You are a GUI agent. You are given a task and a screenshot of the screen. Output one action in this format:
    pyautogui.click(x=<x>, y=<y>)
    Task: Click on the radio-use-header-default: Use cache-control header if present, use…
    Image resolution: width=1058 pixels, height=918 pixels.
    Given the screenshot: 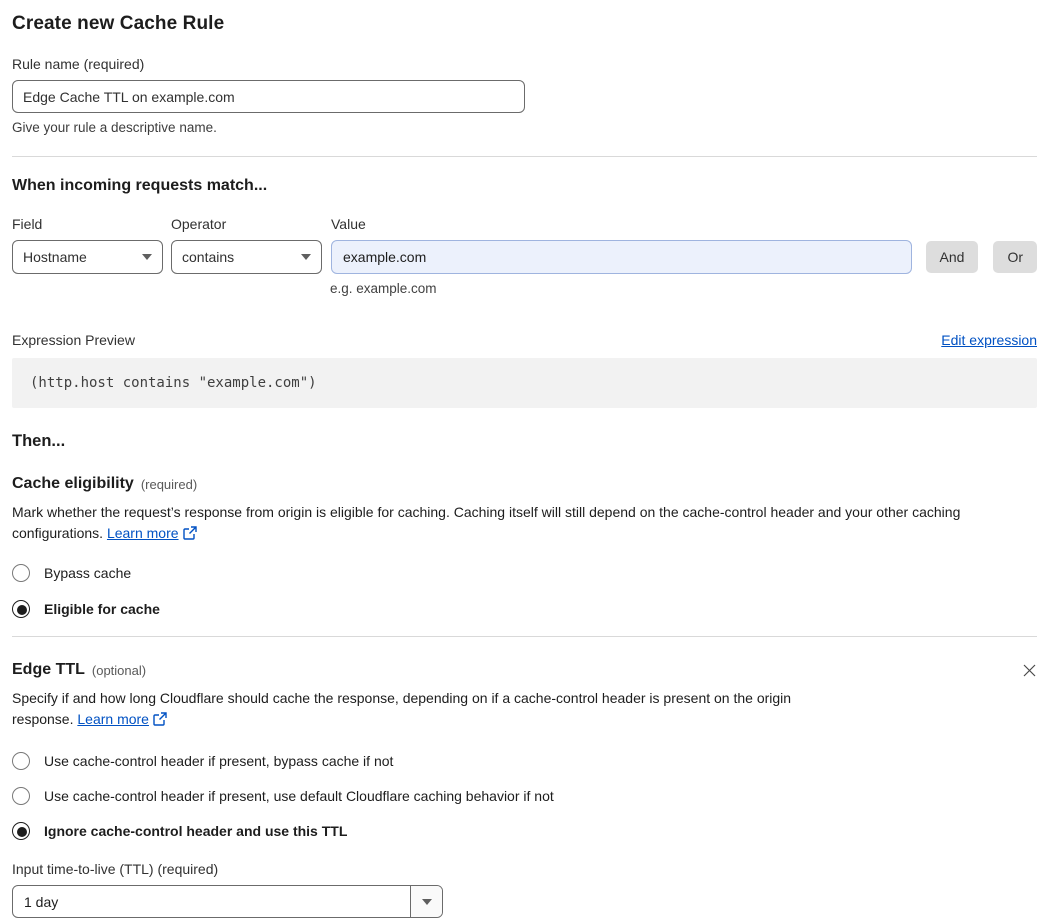 What is the action you would take?
    pyautogui.click(x=524, y=796)
    